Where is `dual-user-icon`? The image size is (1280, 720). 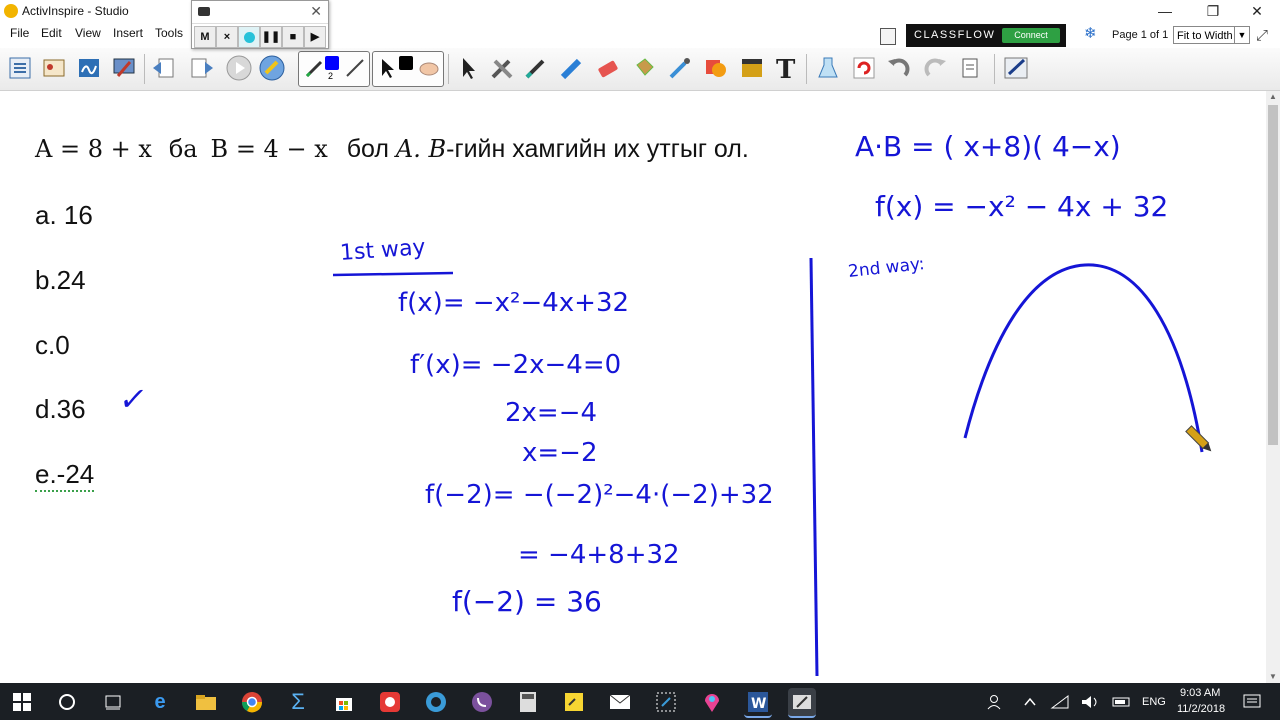 dual-user-icon is located at coordinates (272, 68).